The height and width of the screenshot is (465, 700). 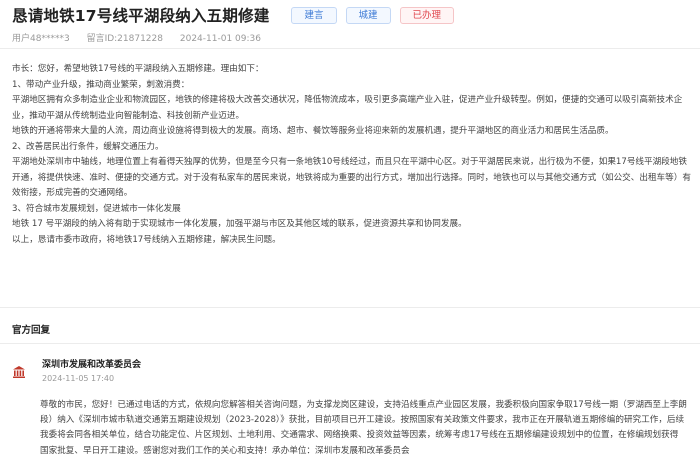 What do you see at coordinates (350, 307) in the screenshot?
I see `section-divider` at bounding box center [350, 307].